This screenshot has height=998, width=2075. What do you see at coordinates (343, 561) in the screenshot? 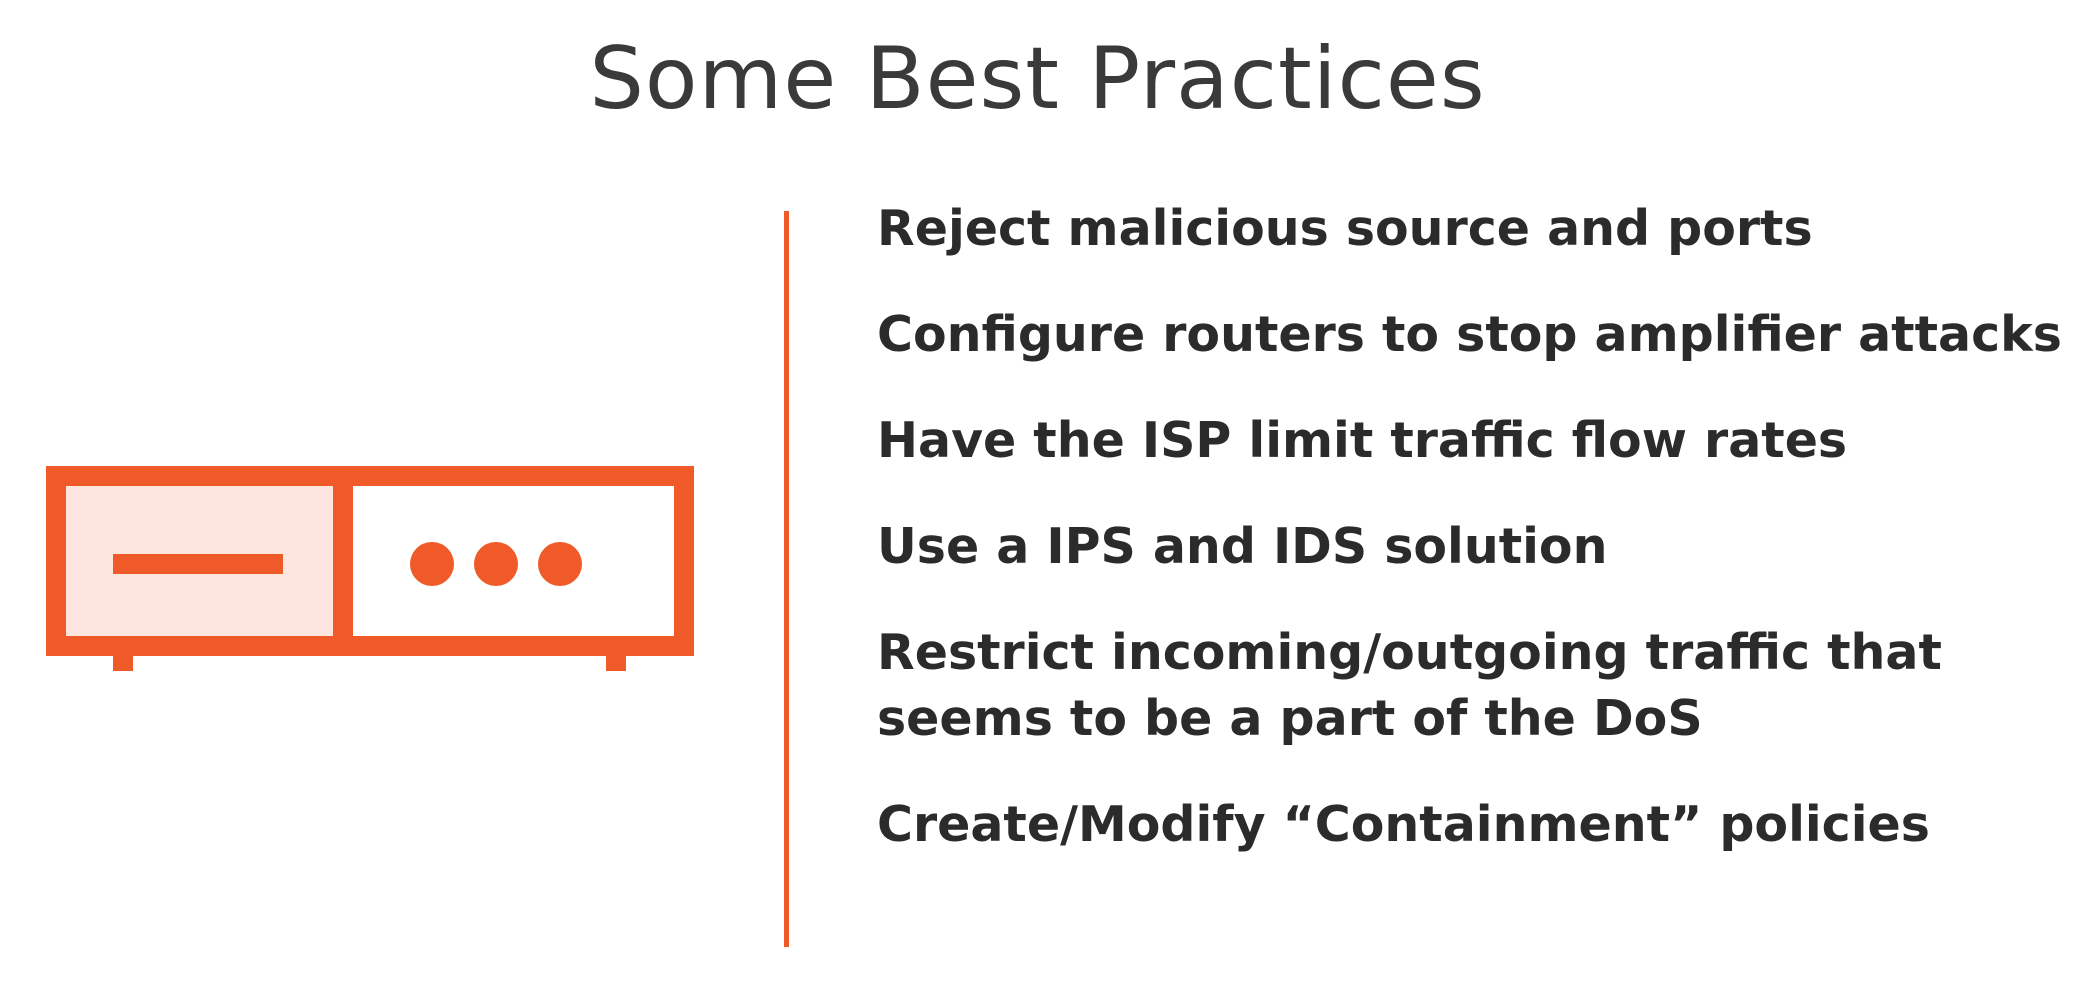
I see `router-divider` at bounding box center [343, 561].